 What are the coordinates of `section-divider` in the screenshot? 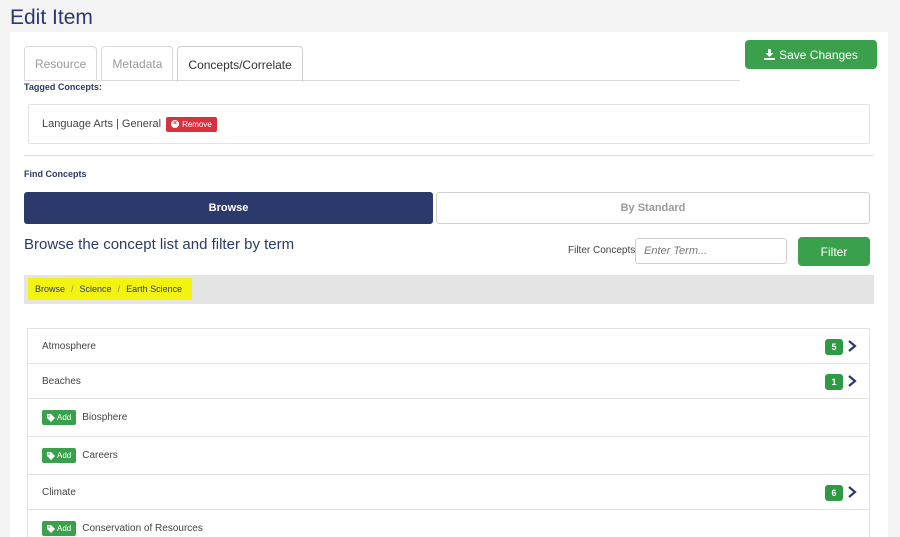 It's located at (449, 155).